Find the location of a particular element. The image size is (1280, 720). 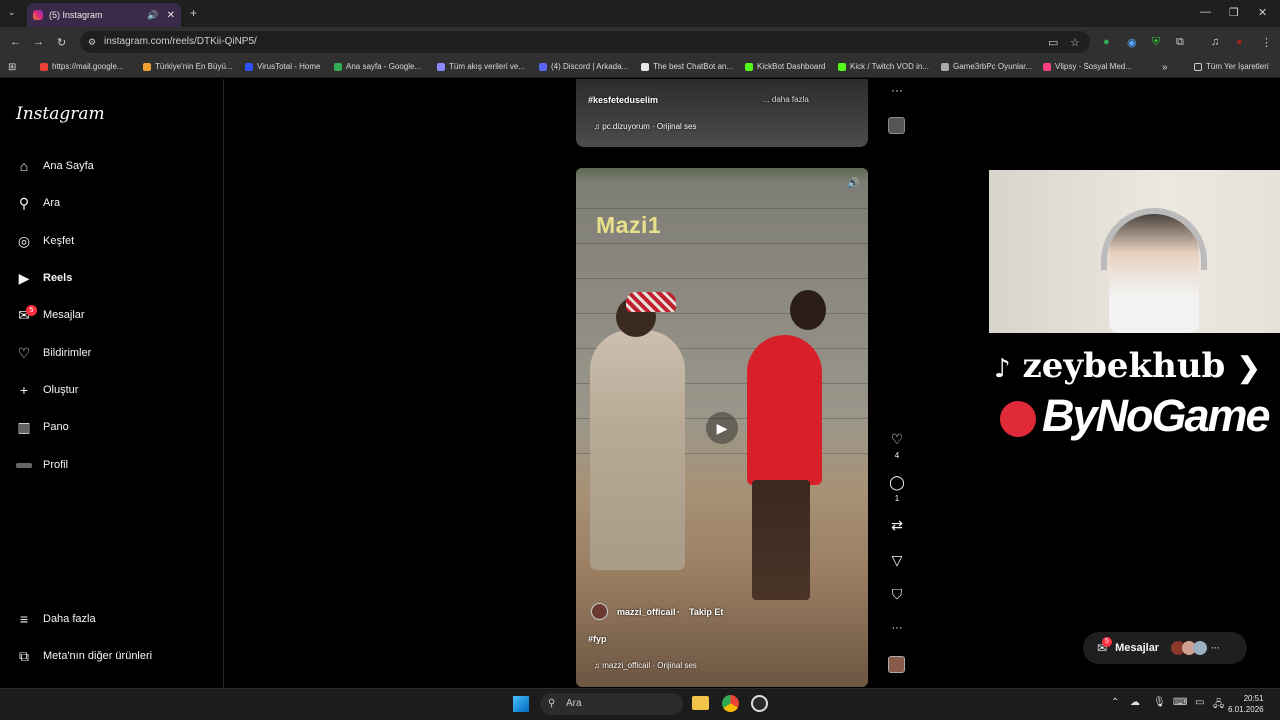

sidebar-item-notifications: ♡ Bildirimler is located at coordinates (54, 353).